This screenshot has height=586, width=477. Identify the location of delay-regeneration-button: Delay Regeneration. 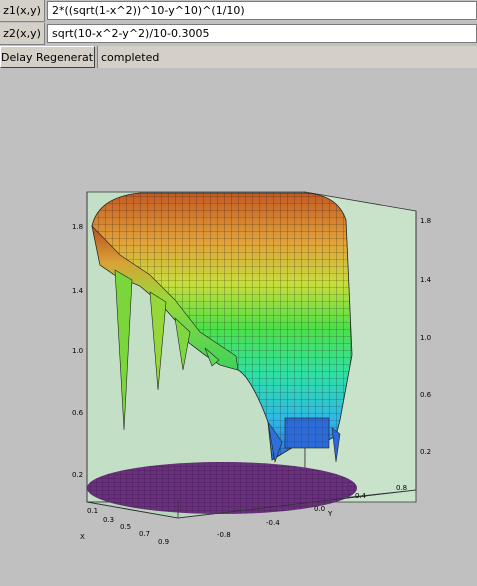
(47, 57).